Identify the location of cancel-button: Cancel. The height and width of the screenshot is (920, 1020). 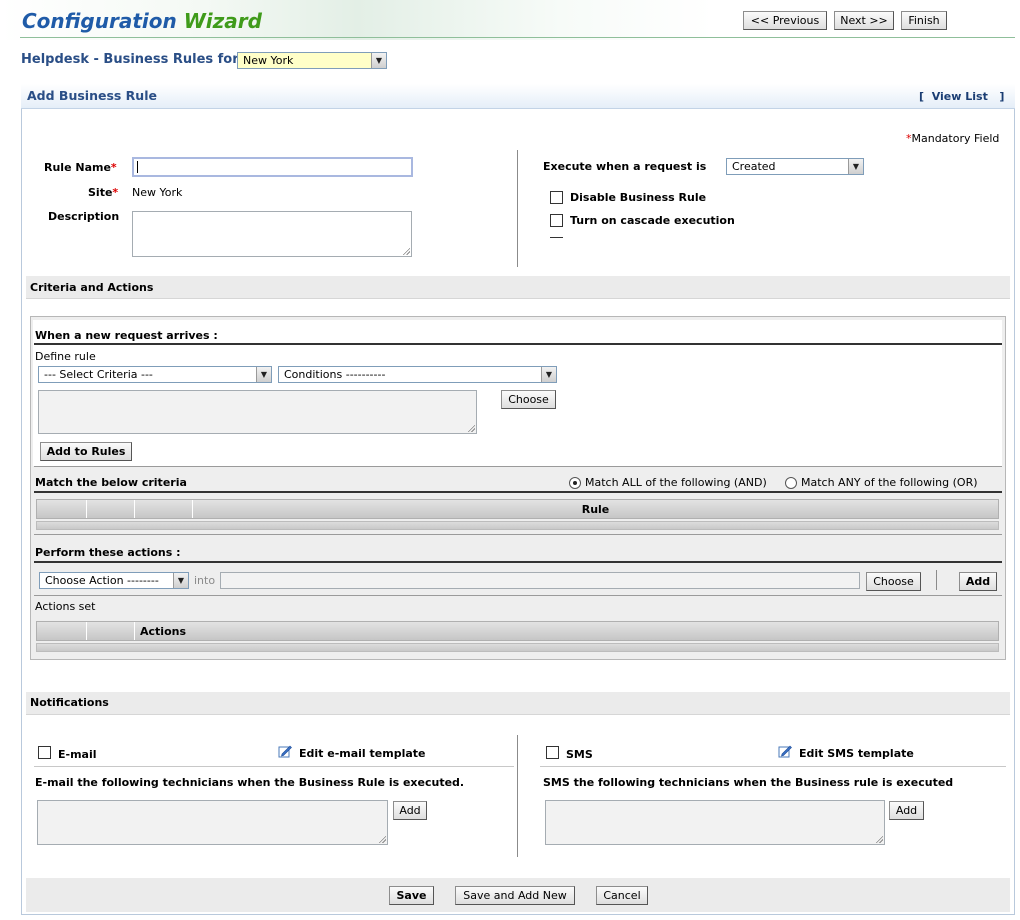
(622, 895).